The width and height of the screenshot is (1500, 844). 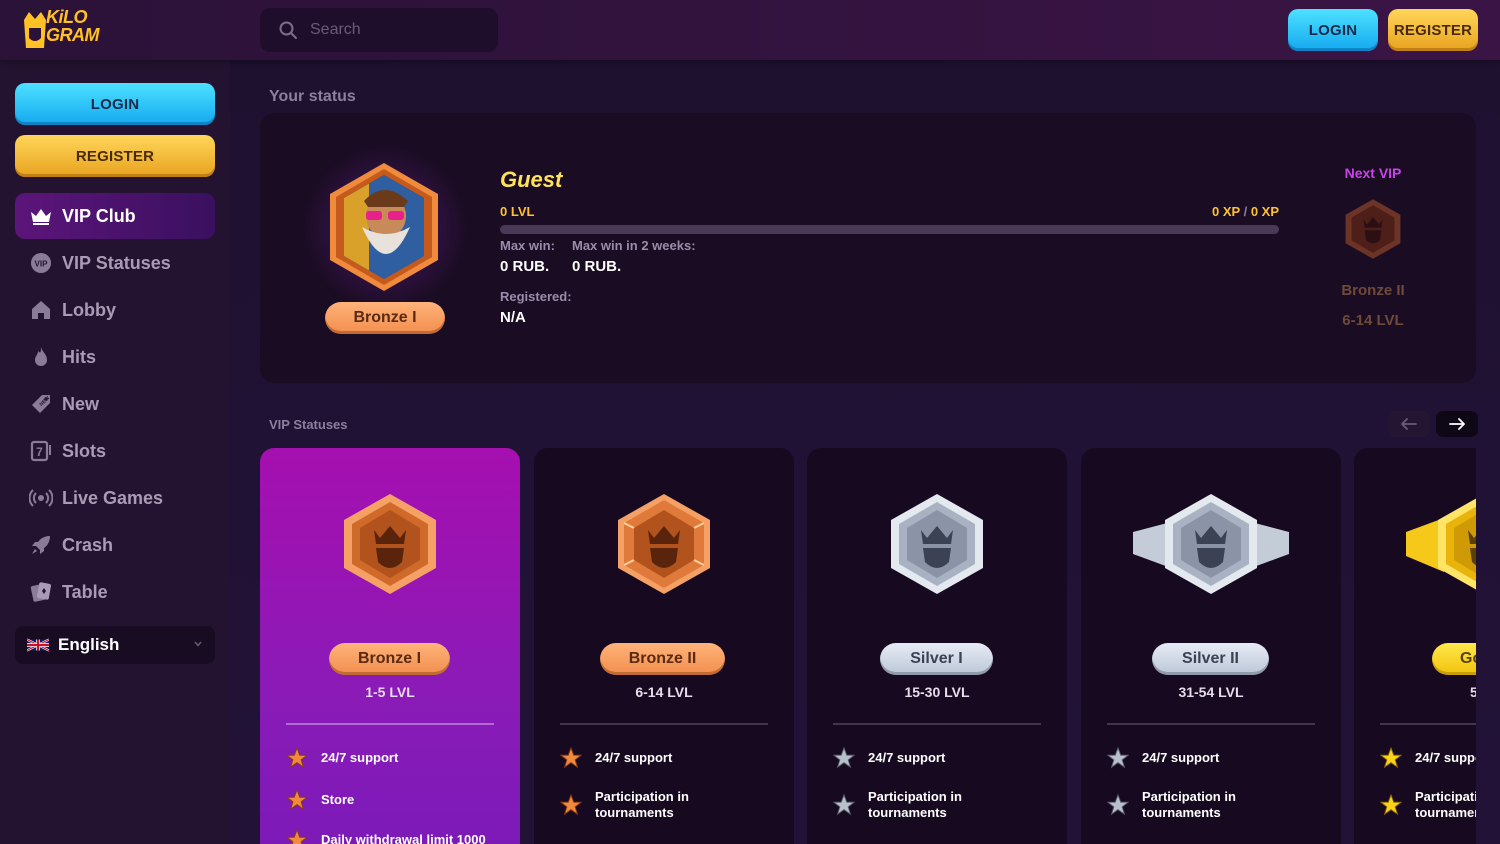 I want to click on chevron-down-icon, so click(x=198, y=644).